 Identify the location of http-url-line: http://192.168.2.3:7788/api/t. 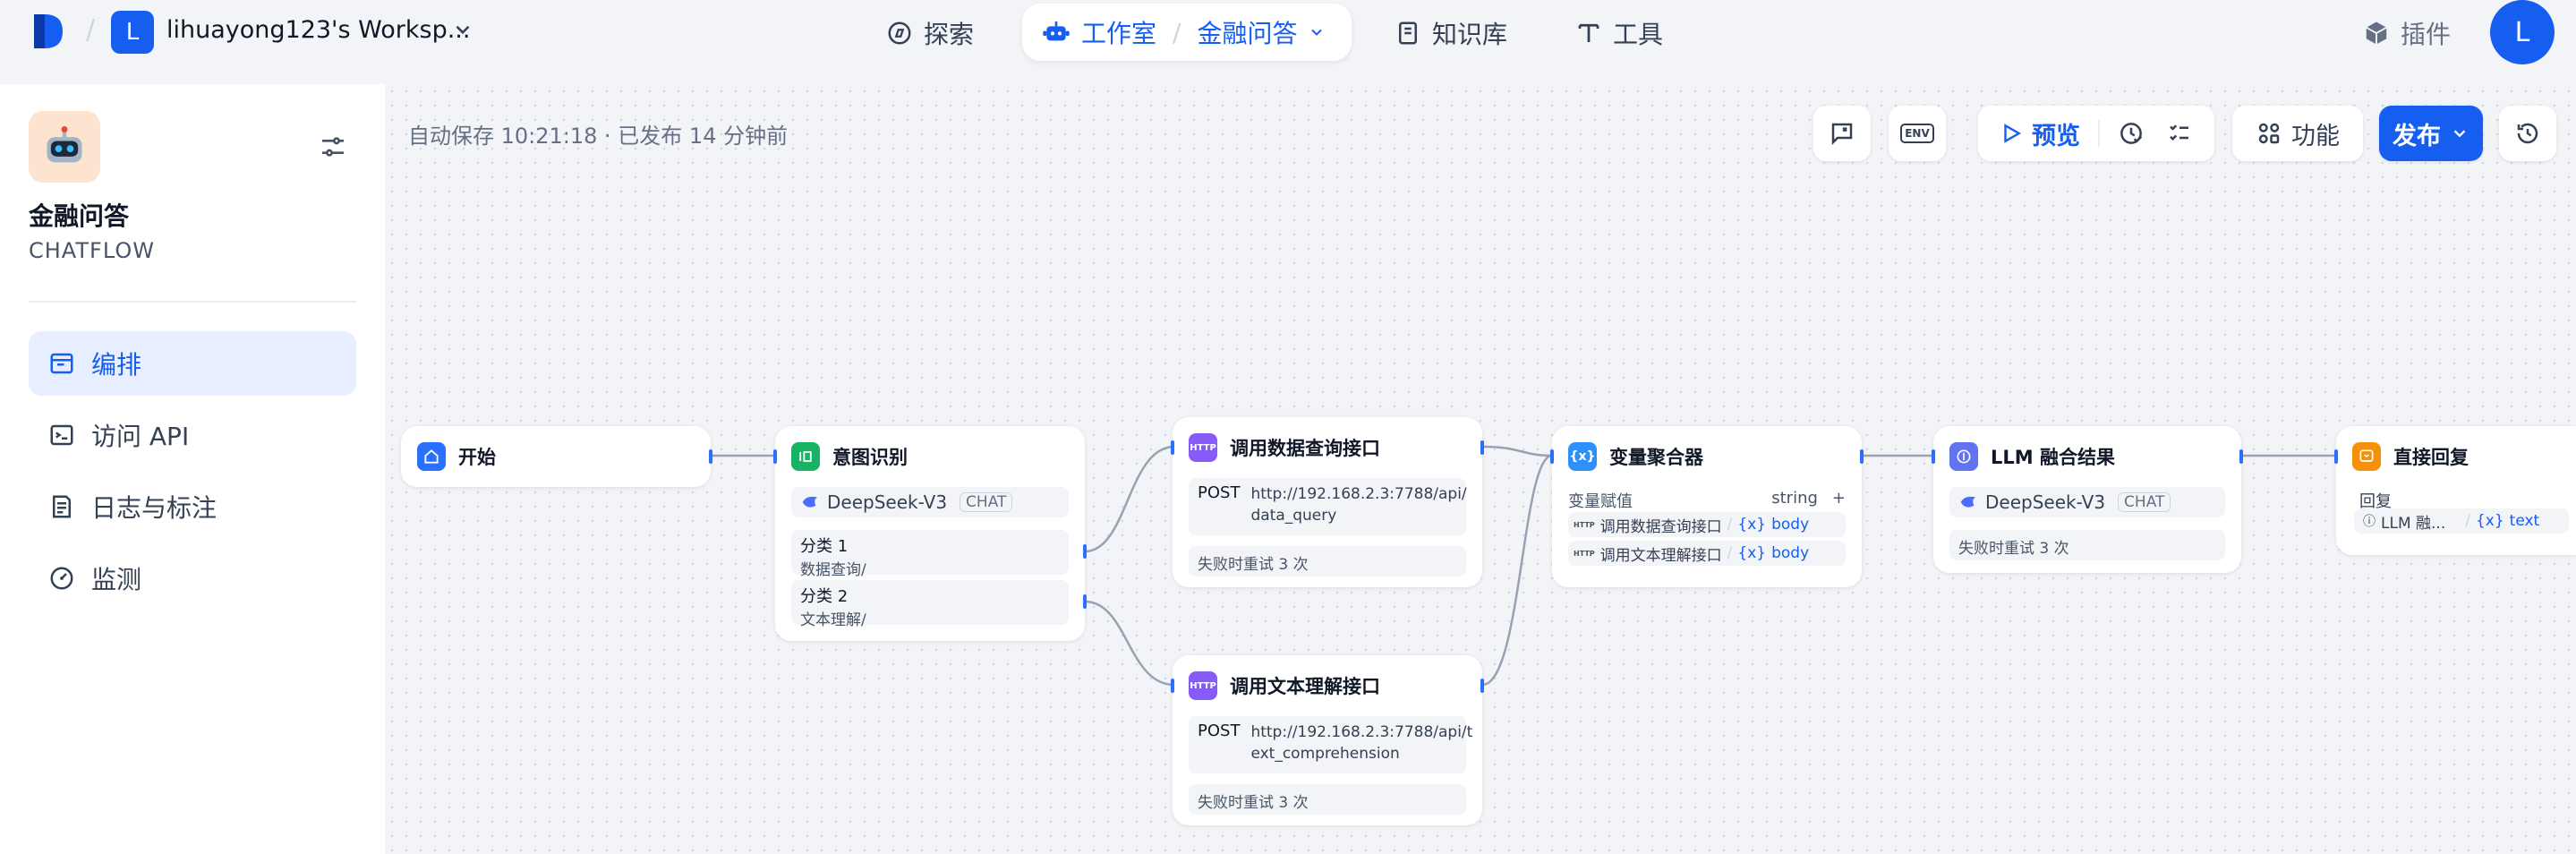
(1361, 732).